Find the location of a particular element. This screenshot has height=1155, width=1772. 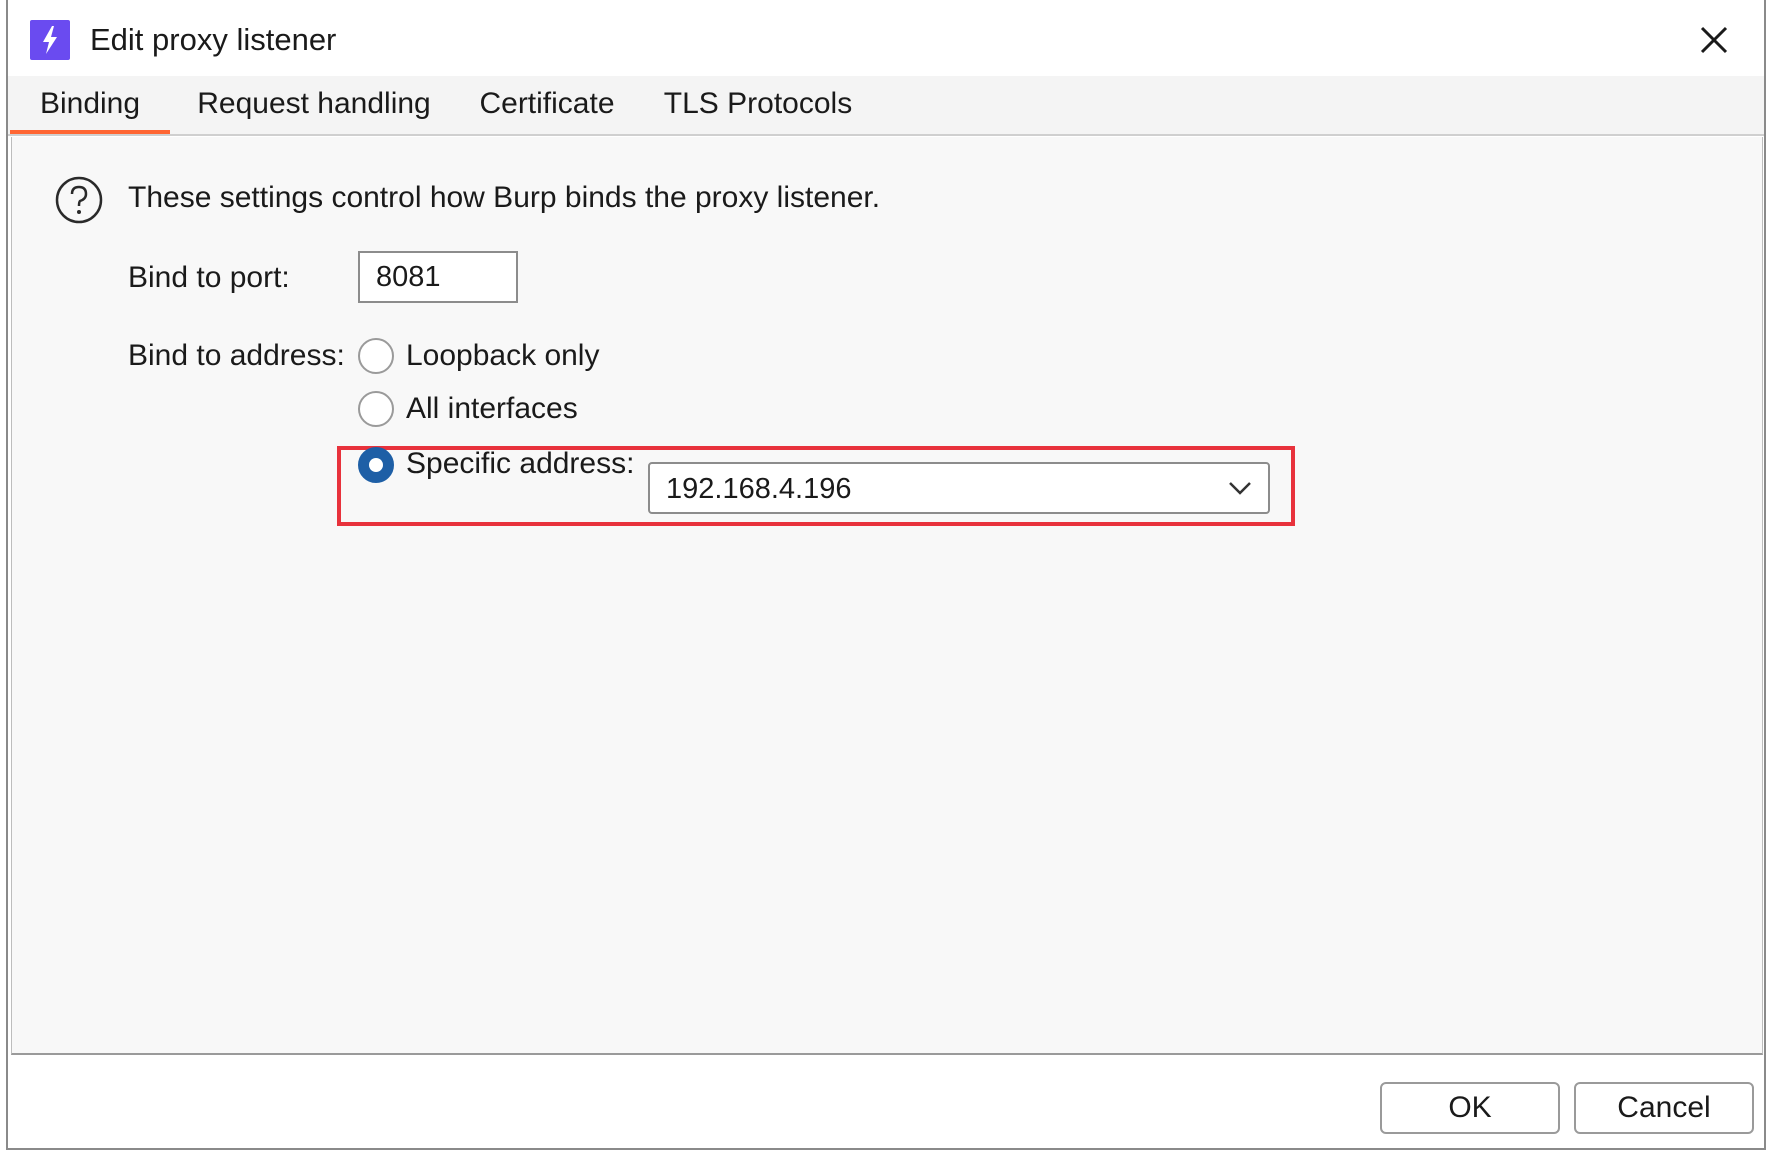

bind-port-input: 8081 is located at coordinates (438, 277).